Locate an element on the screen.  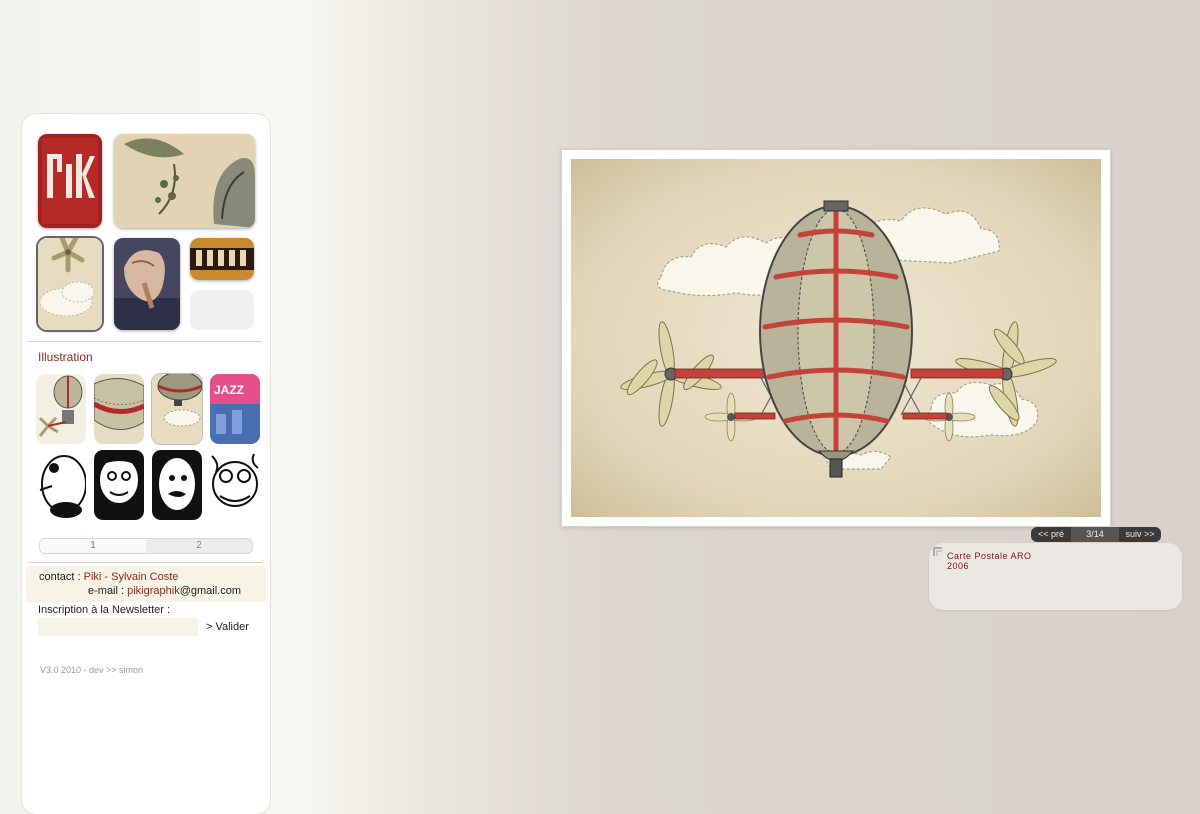
image-caption: Carte Postale ARO 2006 is located at coordinates (1055, 576).